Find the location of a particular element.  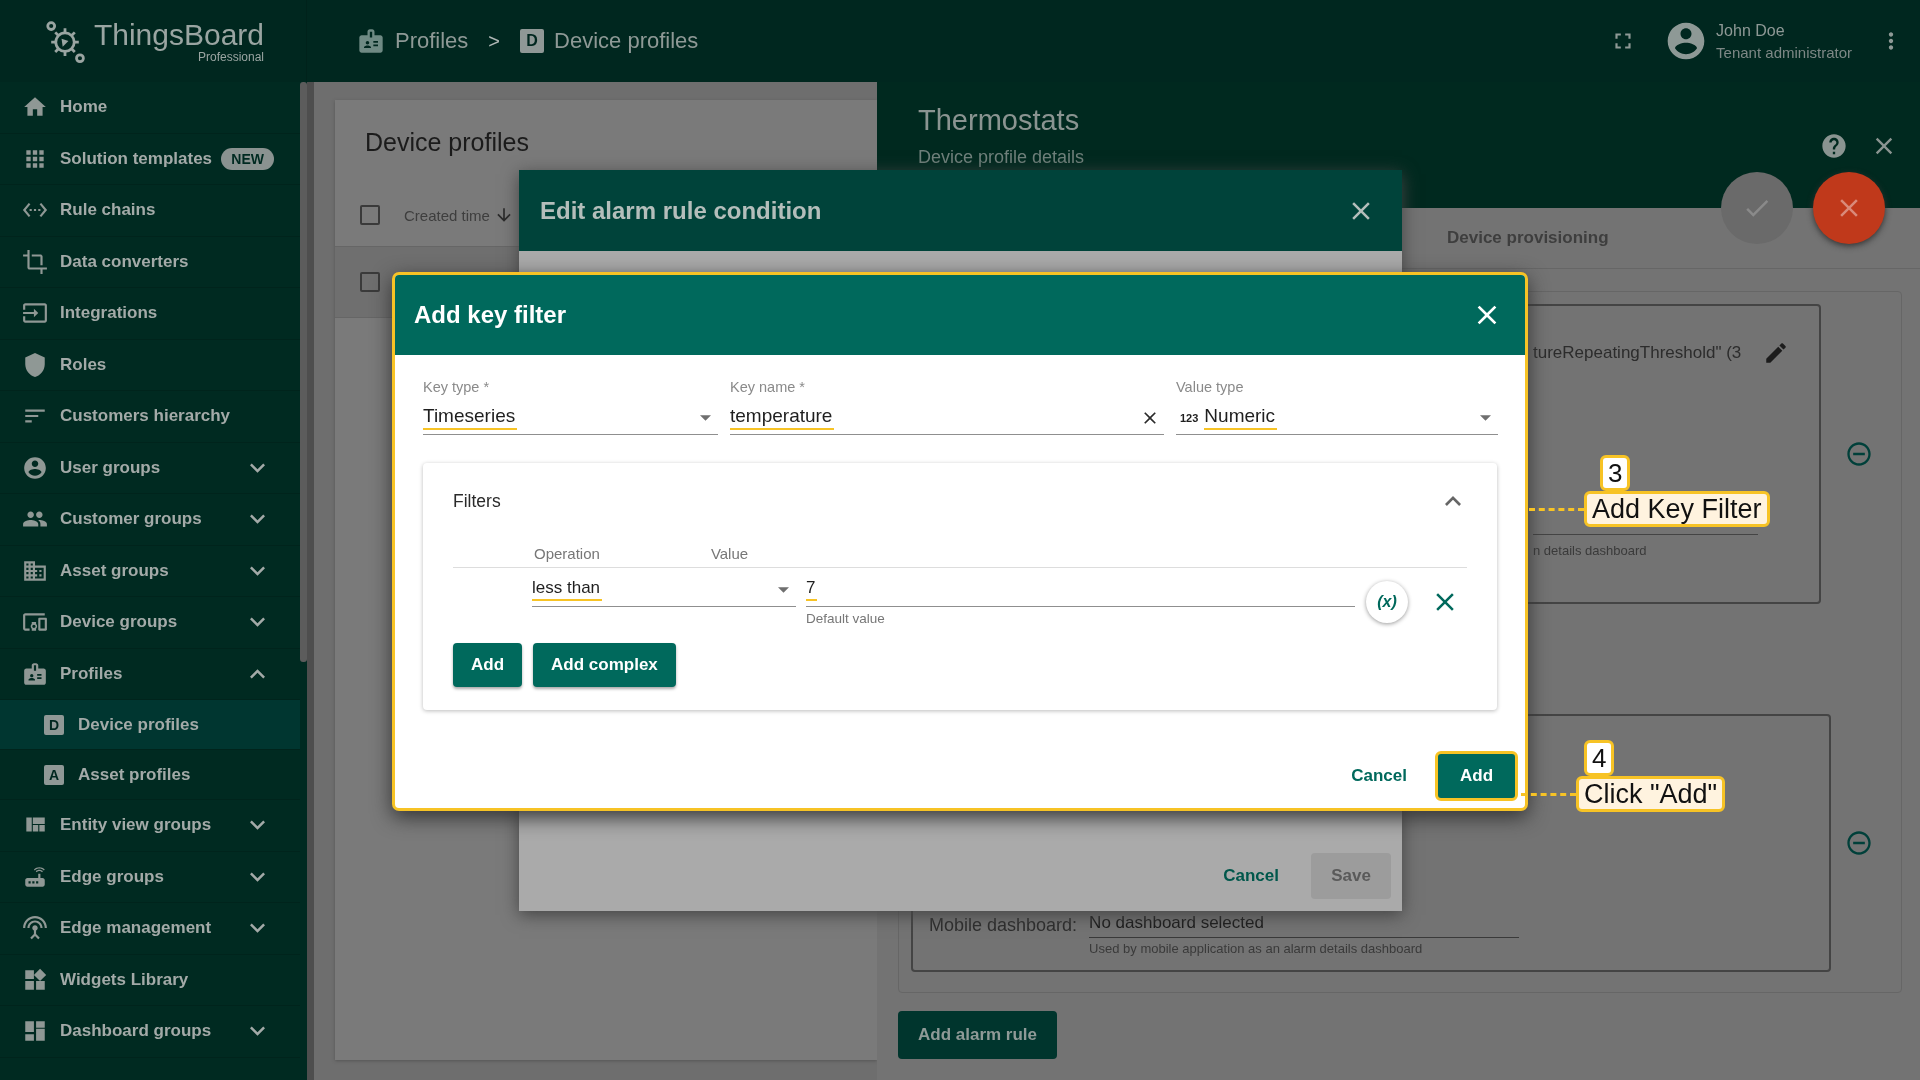

cancel-button is located at coordinates (1849, 208).